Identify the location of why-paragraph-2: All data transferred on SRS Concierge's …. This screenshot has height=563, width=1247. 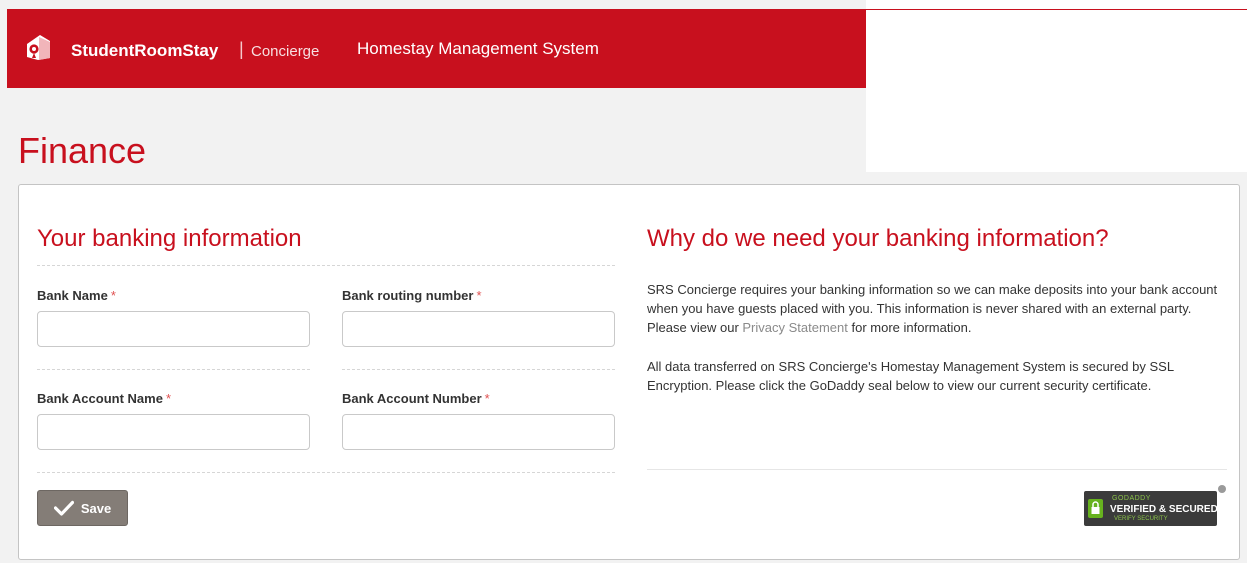
(910, 376).